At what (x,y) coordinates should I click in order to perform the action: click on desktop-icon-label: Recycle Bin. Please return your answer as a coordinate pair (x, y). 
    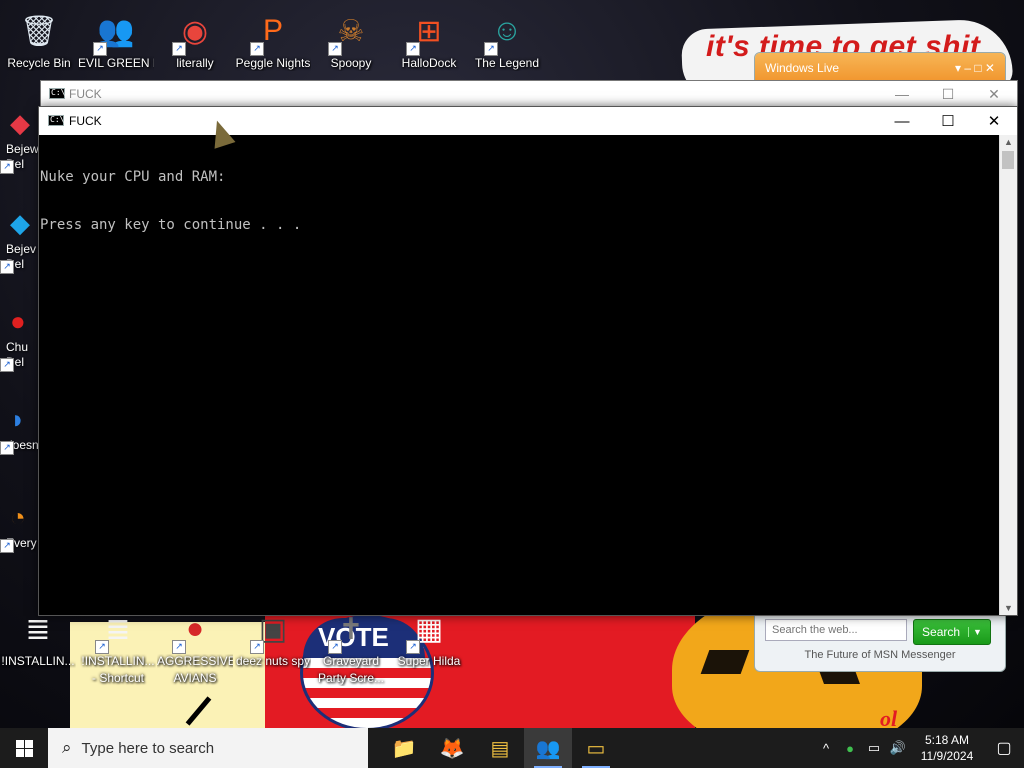
    Looking at the image, I should click on (39, 63).